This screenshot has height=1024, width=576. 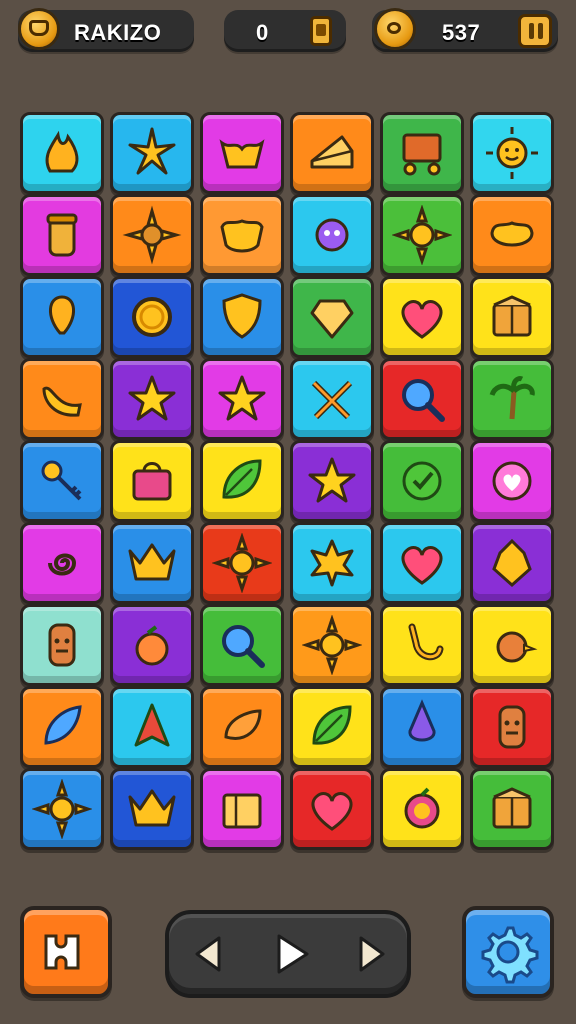 What do you see at coordinates (209, 954) in the screenshot?
I see `arrow-left-icon` at bounding box center [209, 954].